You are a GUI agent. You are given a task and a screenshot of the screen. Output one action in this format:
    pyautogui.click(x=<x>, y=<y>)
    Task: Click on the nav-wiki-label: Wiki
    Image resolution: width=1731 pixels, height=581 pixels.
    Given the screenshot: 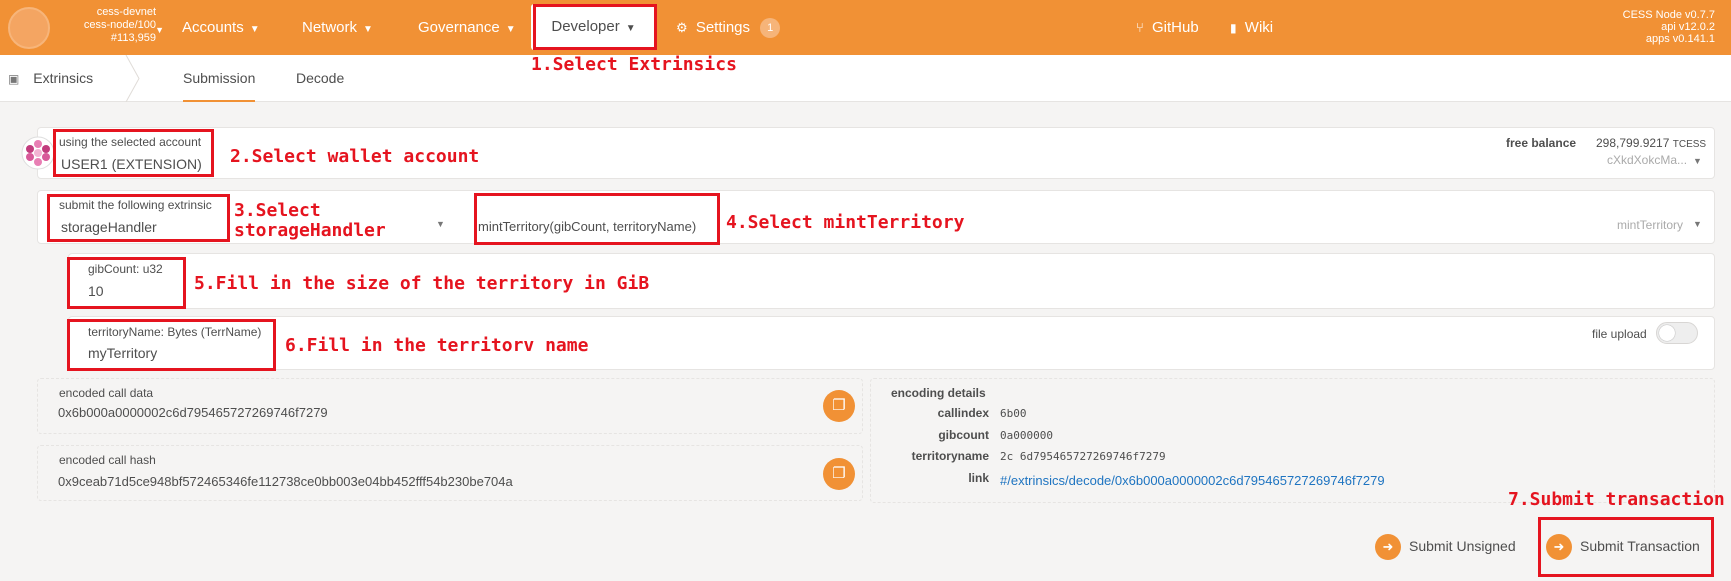 What is the action you would take?
    pyautogui.click(x=1259, y=27)
    